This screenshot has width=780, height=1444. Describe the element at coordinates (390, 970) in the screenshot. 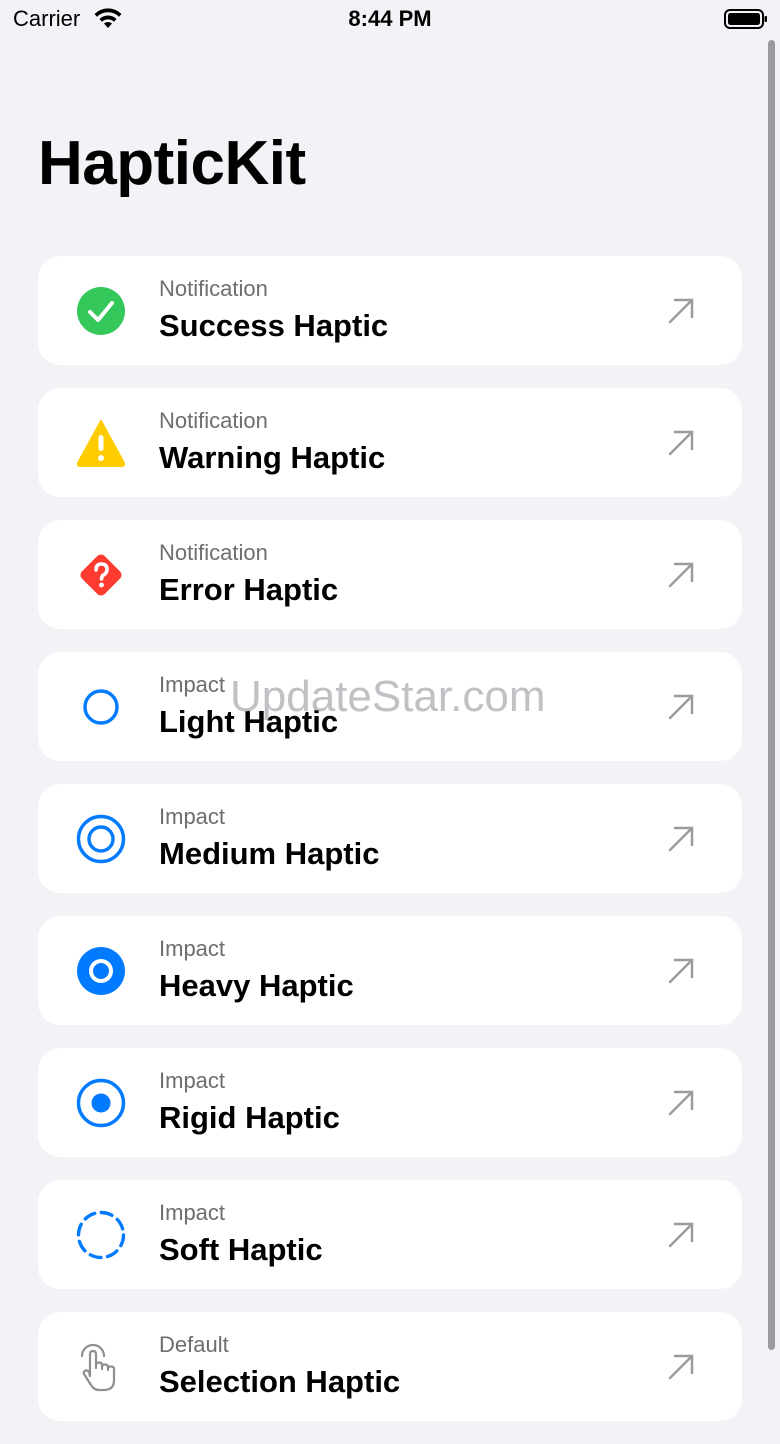

I see `row-heavy-haptic: Impact Heavy Haptic` at that location.